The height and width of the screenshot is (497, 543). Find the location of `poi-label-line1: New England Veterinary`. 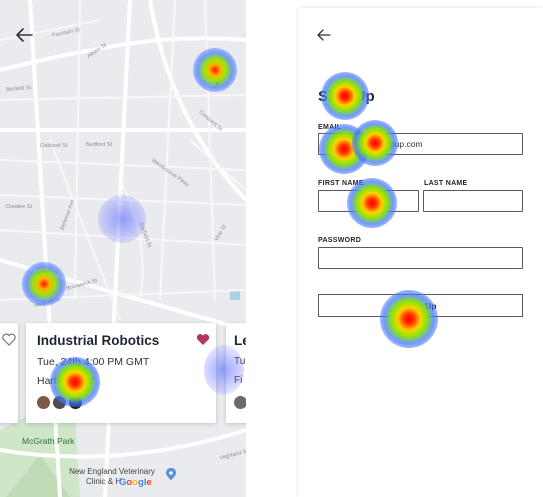

poi-label-line1: New England Veterinary is located at coordinates (112, 471).